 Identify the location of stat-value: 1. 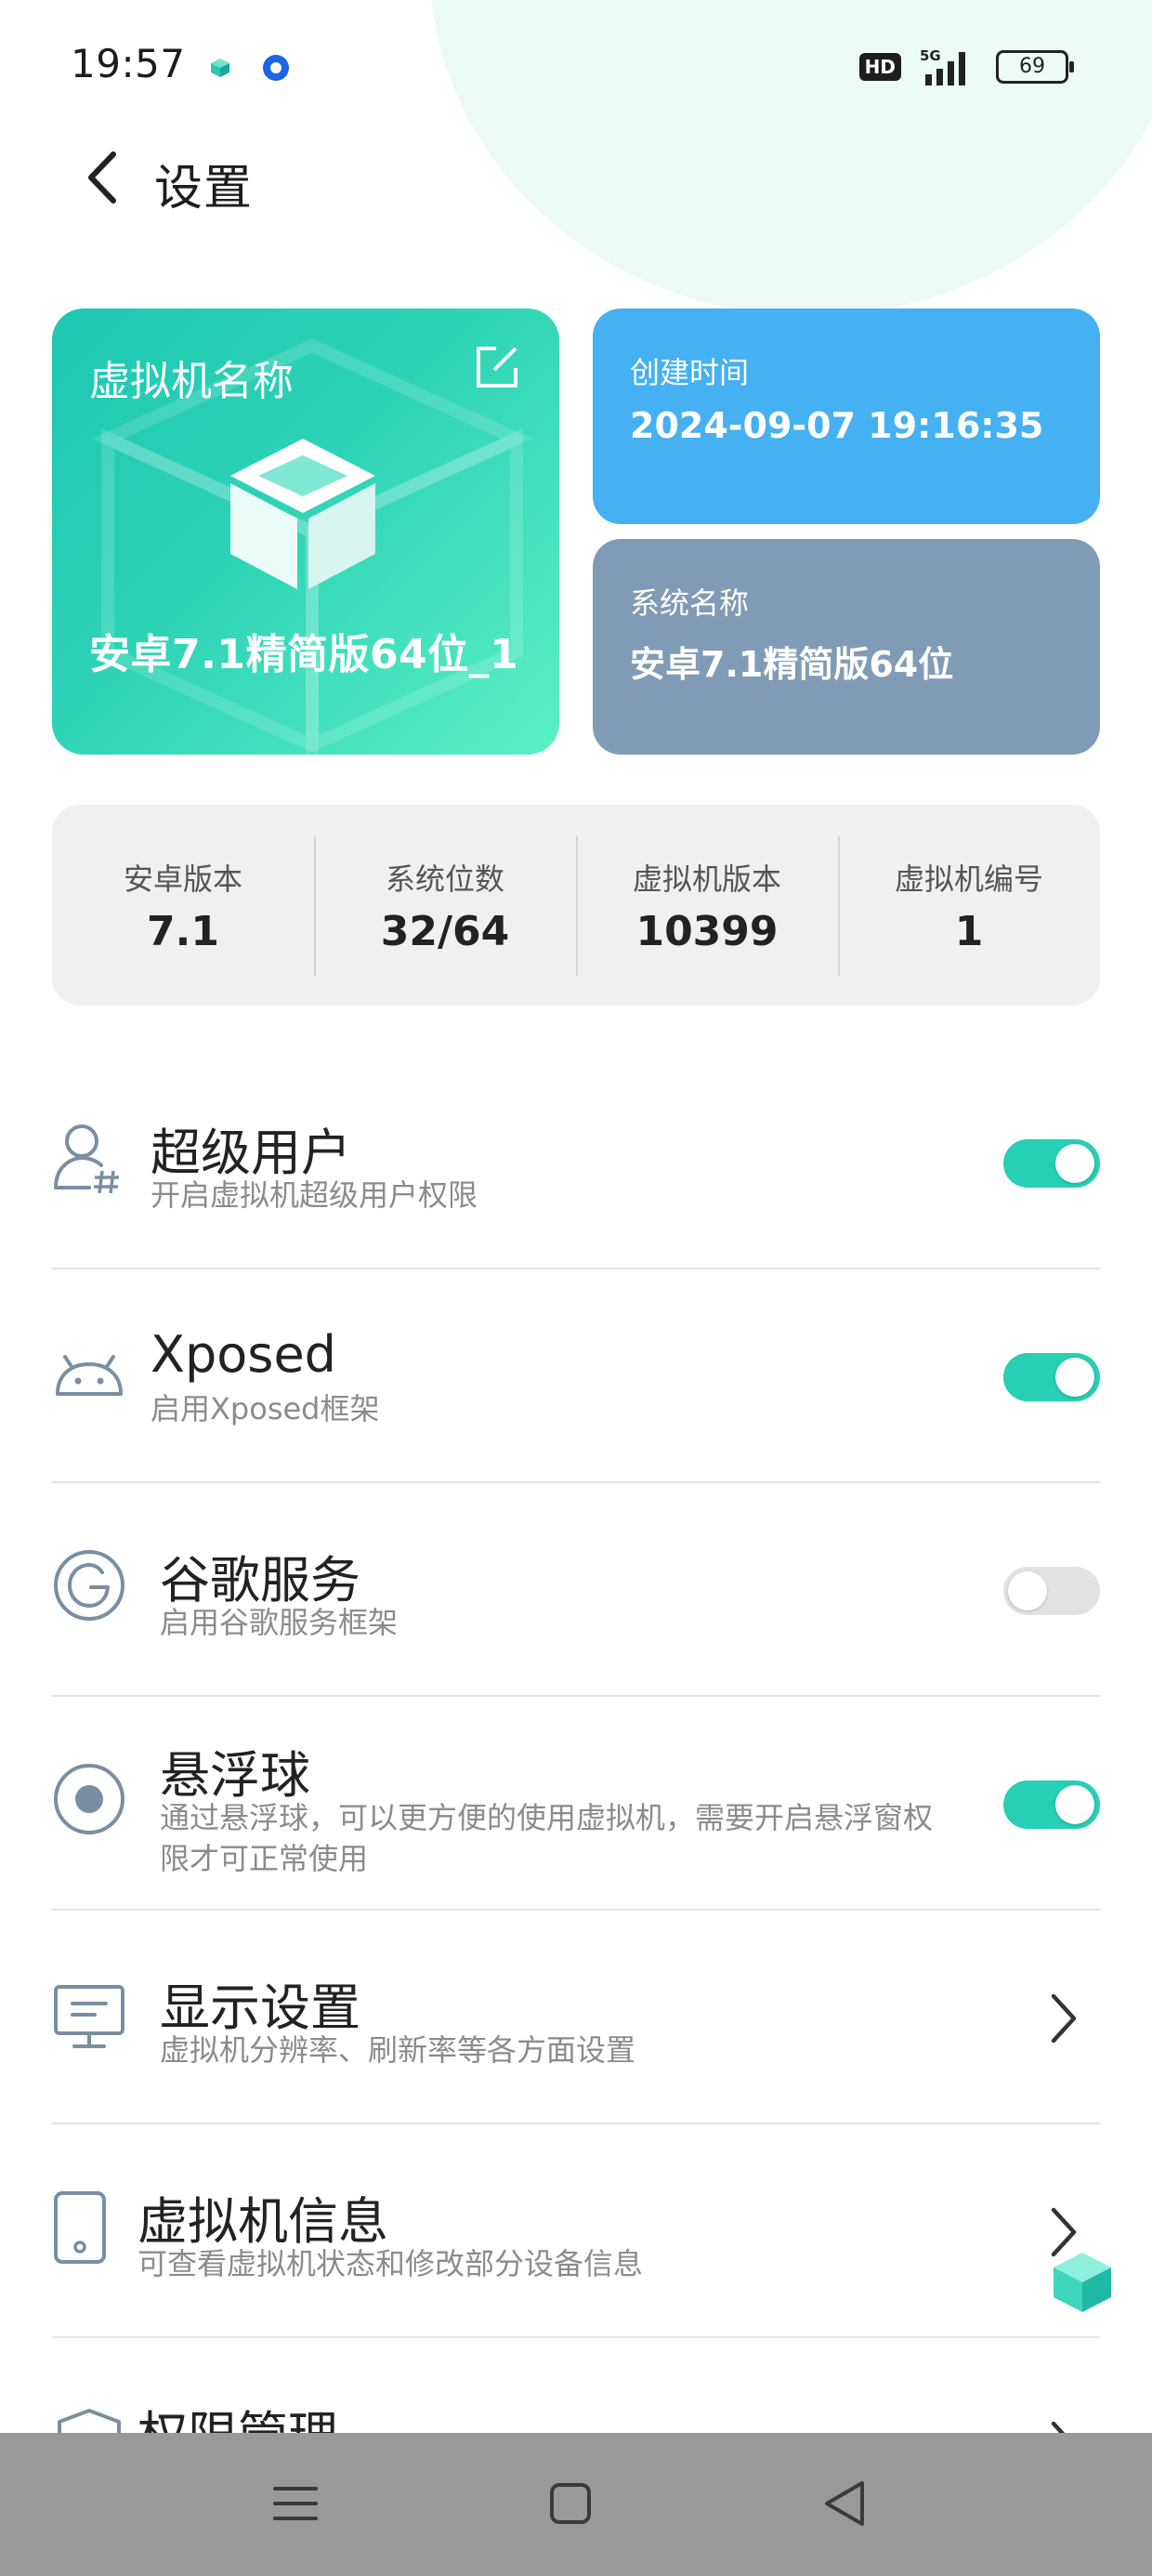
(969, 931).